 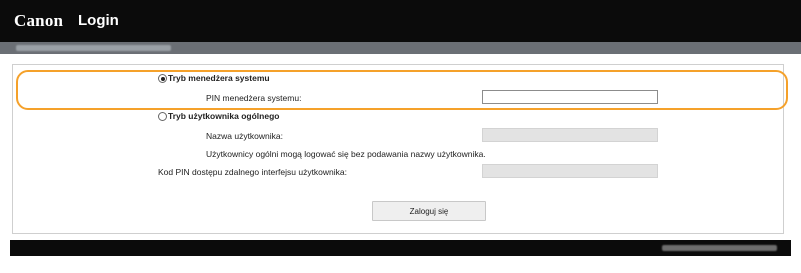 What do you see at coordinates (93, 48) in the screenshot?
I see `subheader-blurred-info` at bounding box center [93, 48].